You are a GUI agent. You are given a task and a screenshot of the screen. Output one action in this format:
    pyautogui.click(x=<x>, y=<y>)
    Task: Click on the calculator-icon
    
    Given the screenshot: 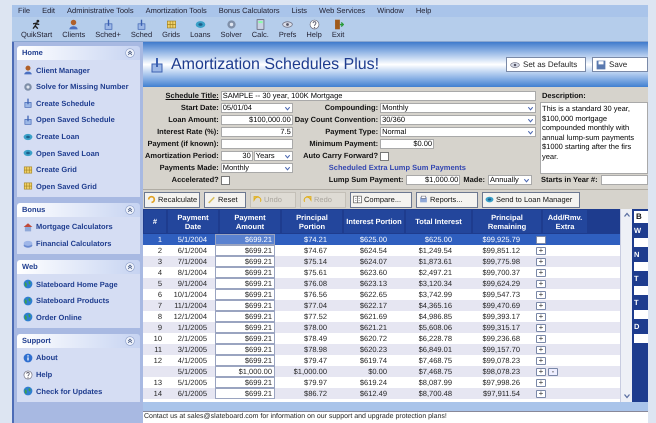 What is the action you would take?
    pyautogui.click(x=260, y=24)
    